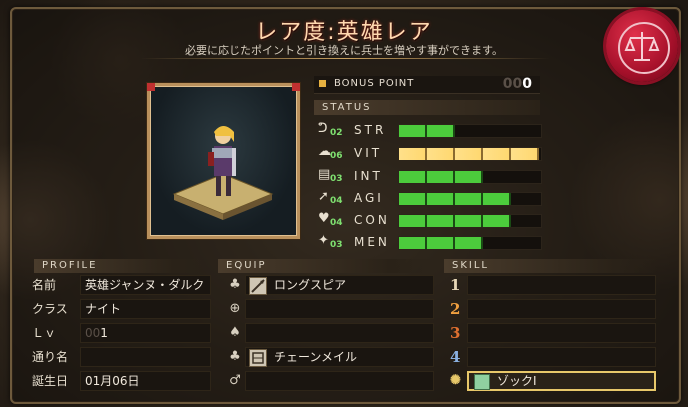 This screenshot has width=688, height=407. I want to click on equip-slot-accessory, so click(339, 381).